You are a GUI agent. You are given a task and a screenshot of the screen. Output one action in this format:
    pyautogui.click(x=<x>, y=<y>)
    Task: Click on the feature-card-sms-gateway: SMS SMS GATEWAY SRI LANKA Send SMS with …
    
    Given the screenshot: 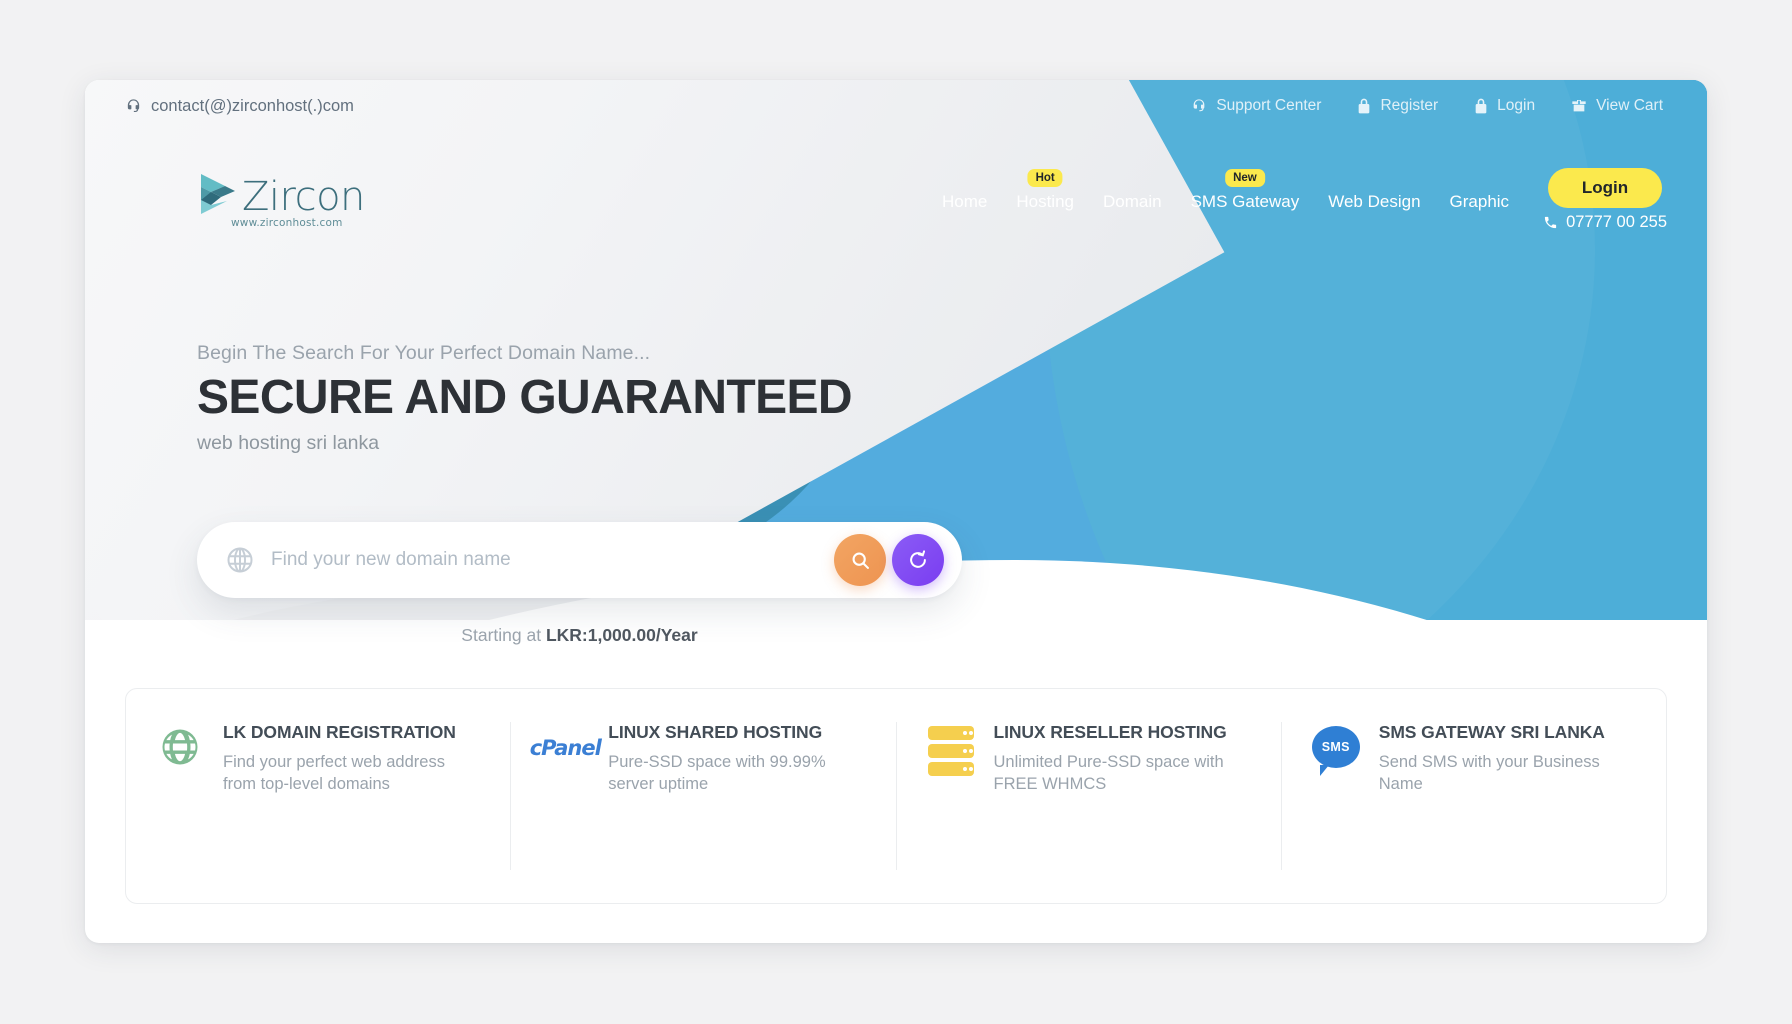 What is the action you would take?
    pyautogui.click(x=1473, y=796)
    